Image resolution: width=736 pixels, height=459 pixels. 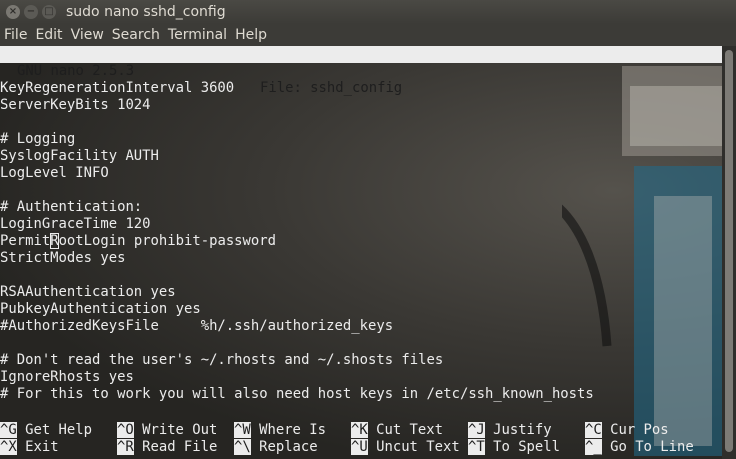 What do you see at coordinates (15, 35) in the screenshot?
I see `menu-file: File` at bounding box center [15, 35].